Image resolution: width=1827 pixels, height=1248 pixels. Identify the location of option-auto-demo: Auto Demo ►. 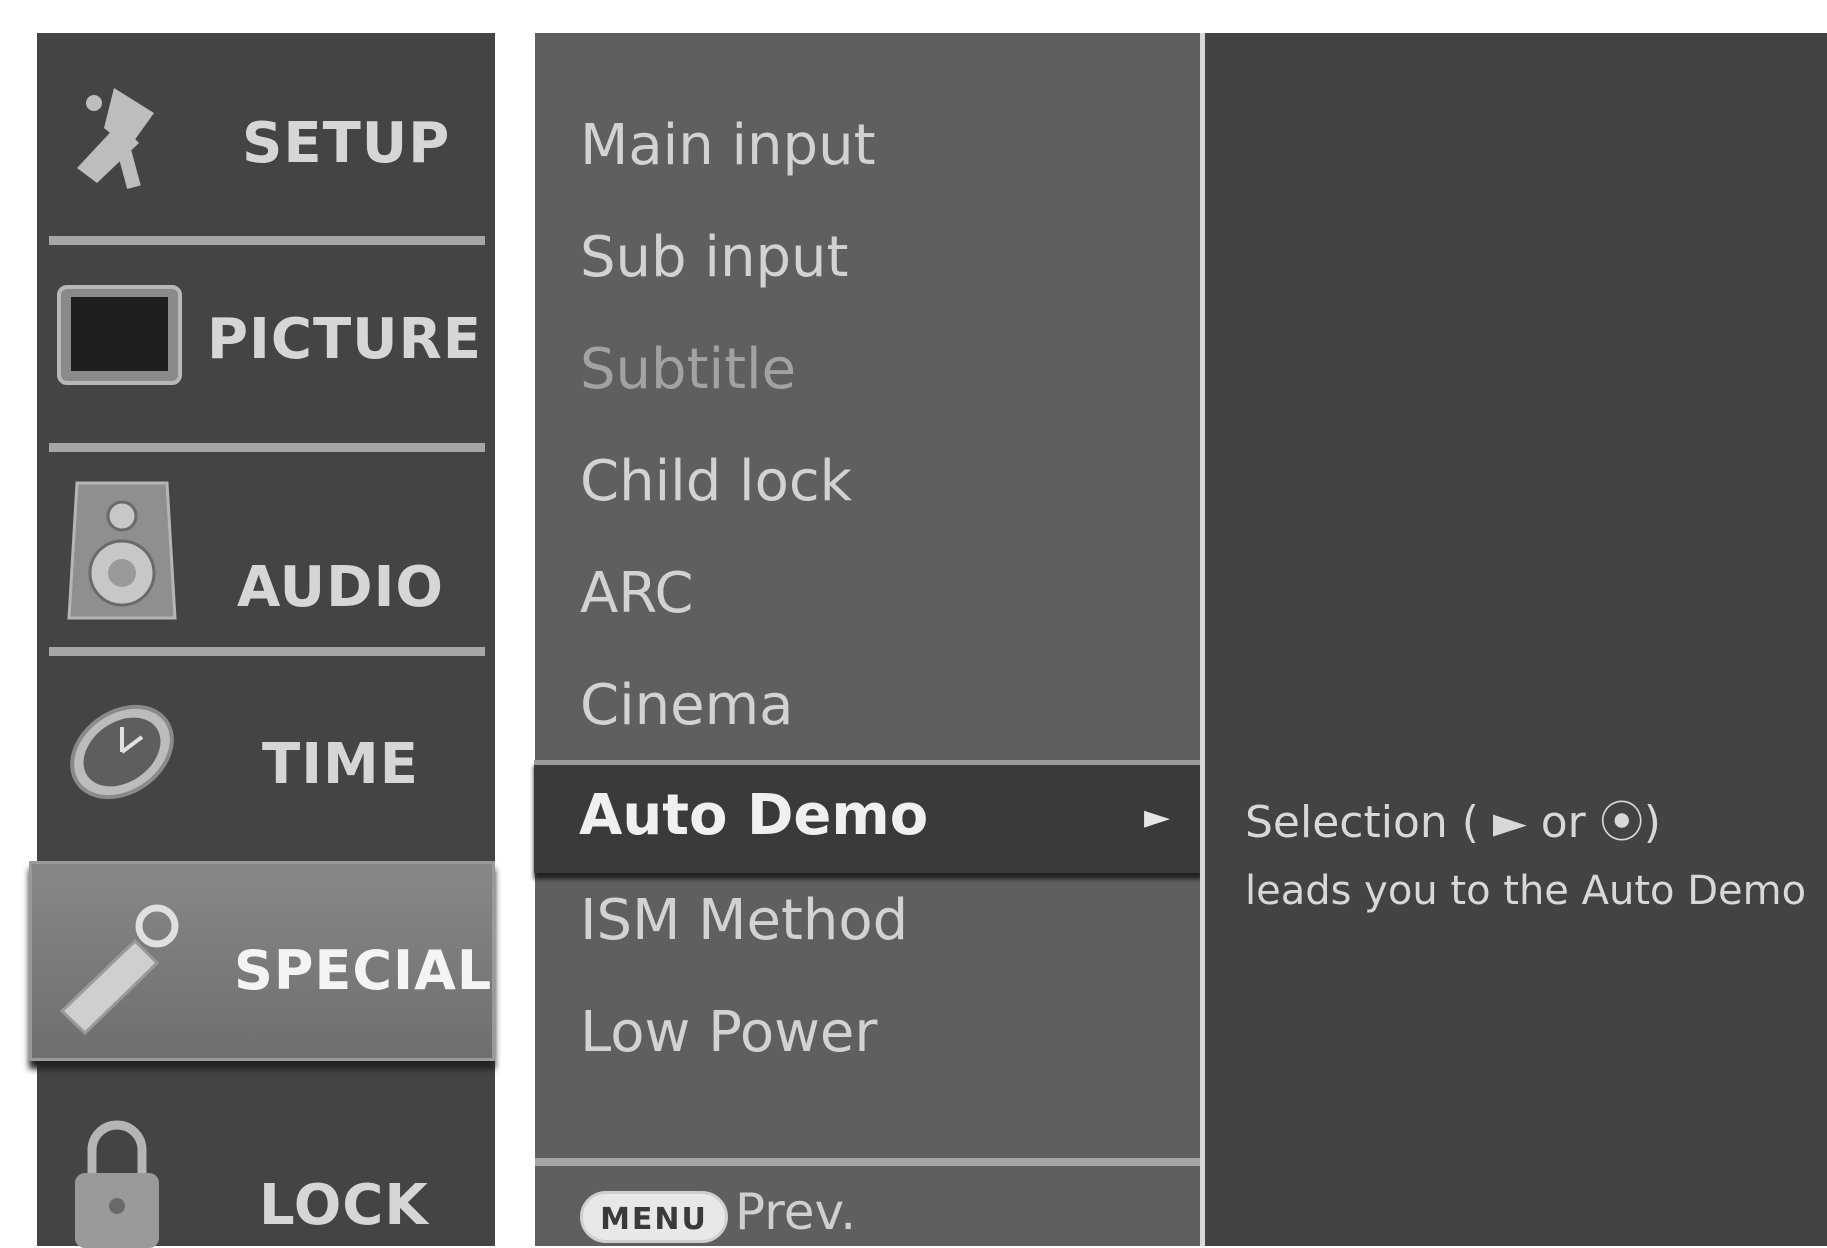
(868, 816).